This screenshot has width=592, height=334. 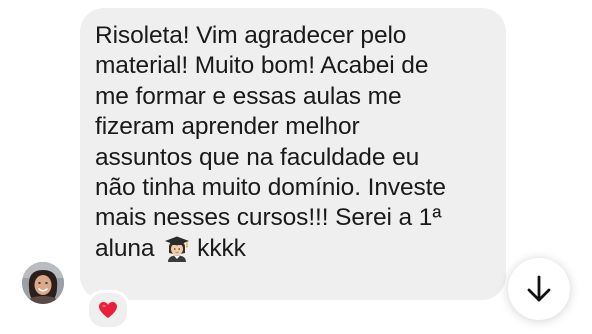 I want to click on scroll-to-bottom-button, so click(x=539, y=289).